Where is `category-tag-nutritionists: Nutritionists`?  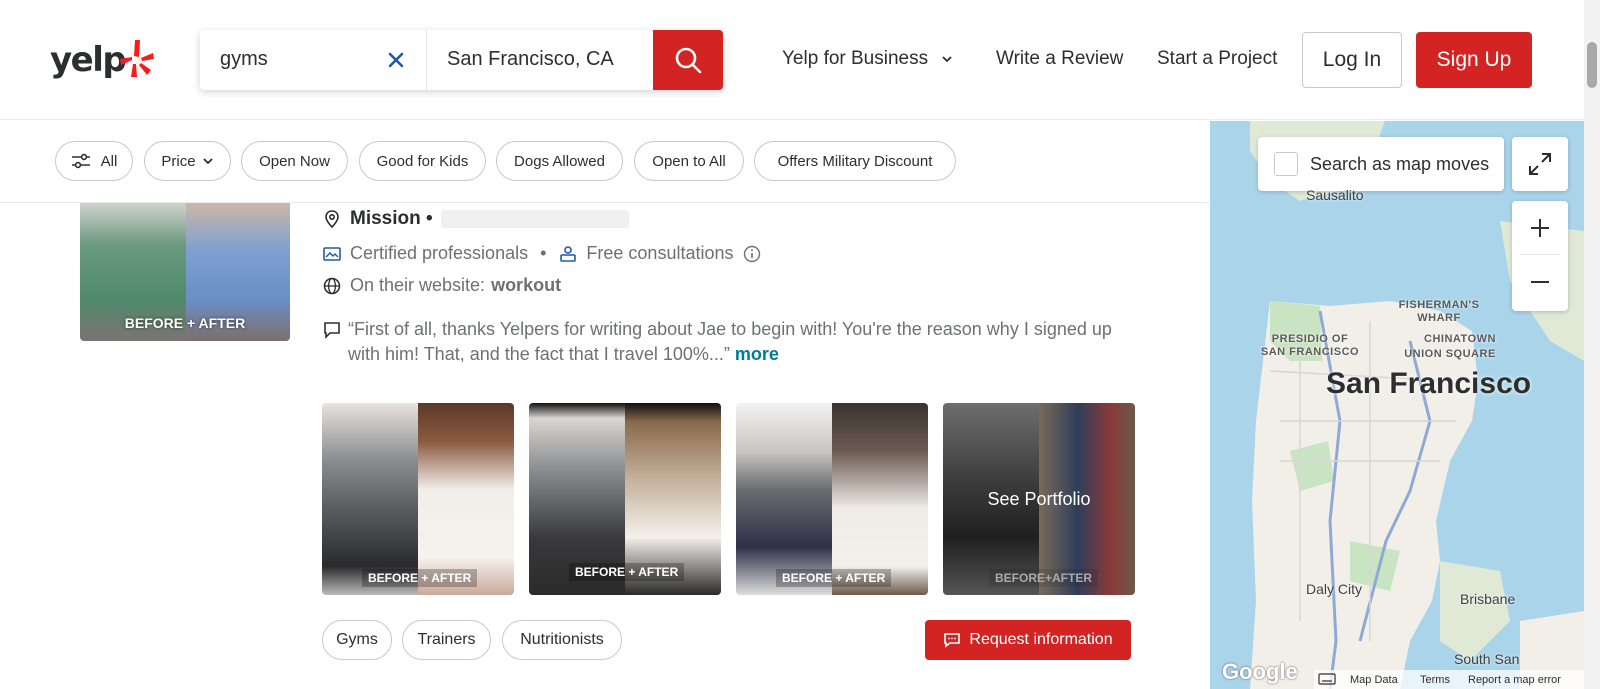 category-tag-nutritionists: Nutritionists is located at coordinates (562, 640).